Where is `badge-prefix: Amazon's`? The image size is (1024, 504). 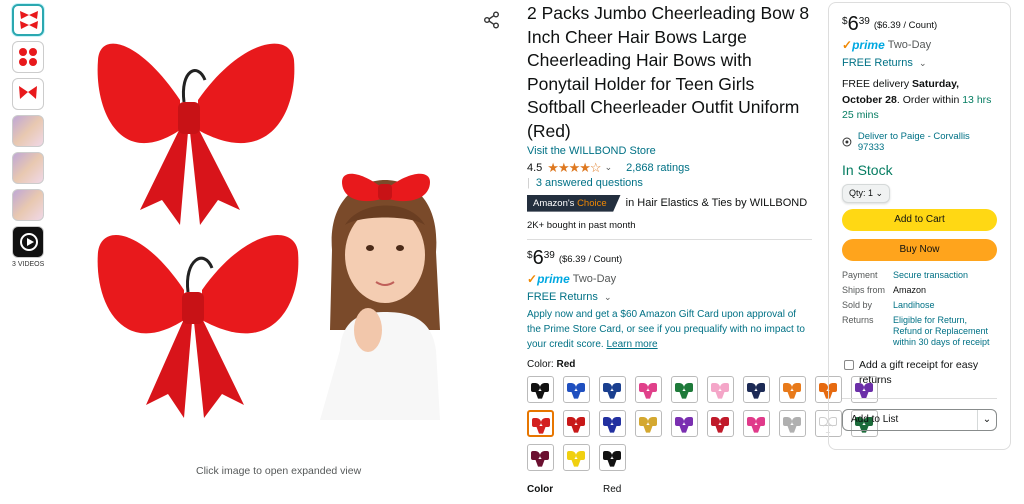
badge-prefix: Amazon's is located at coordinates (555, 203).